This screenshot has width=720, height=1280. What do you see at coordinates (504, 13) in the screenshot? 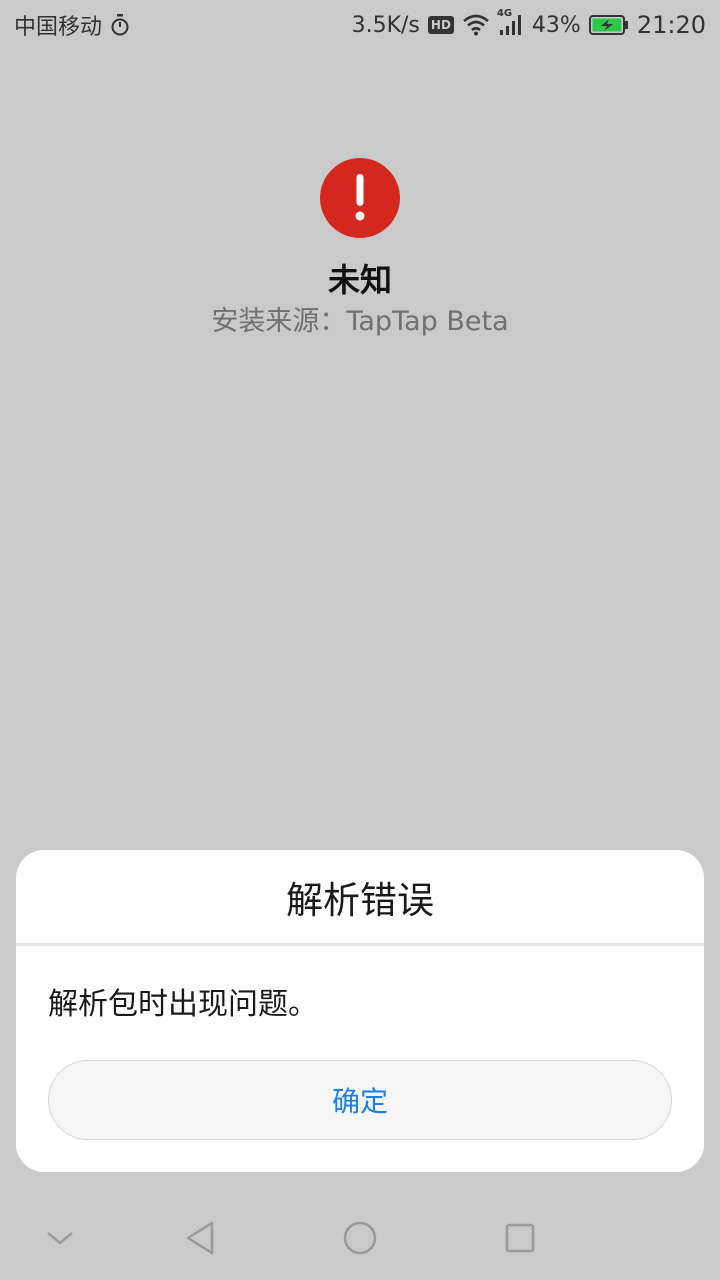
I see `network-type-label: 4G` at bounding box center [504, 13].